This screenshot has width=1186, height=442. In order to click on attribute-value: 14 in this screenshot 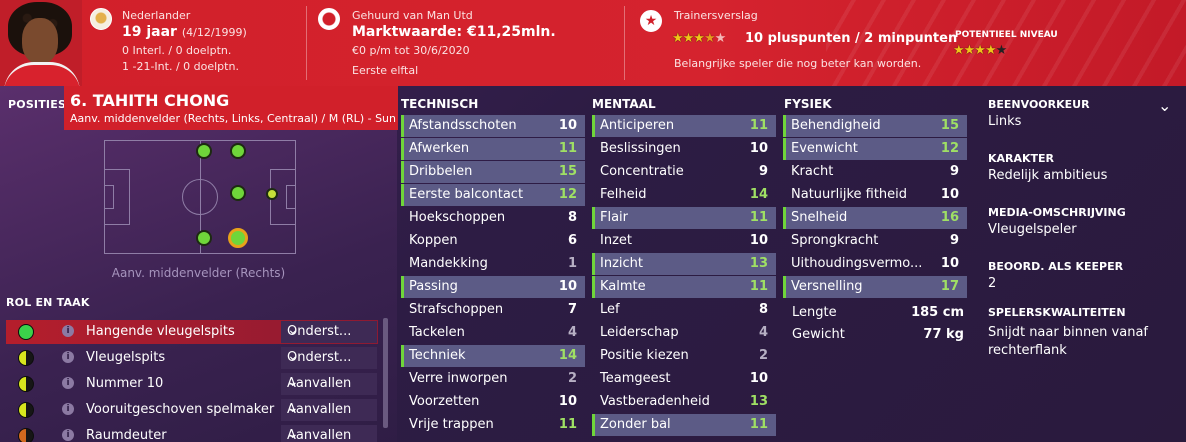, I will do `click(567, 355)`.